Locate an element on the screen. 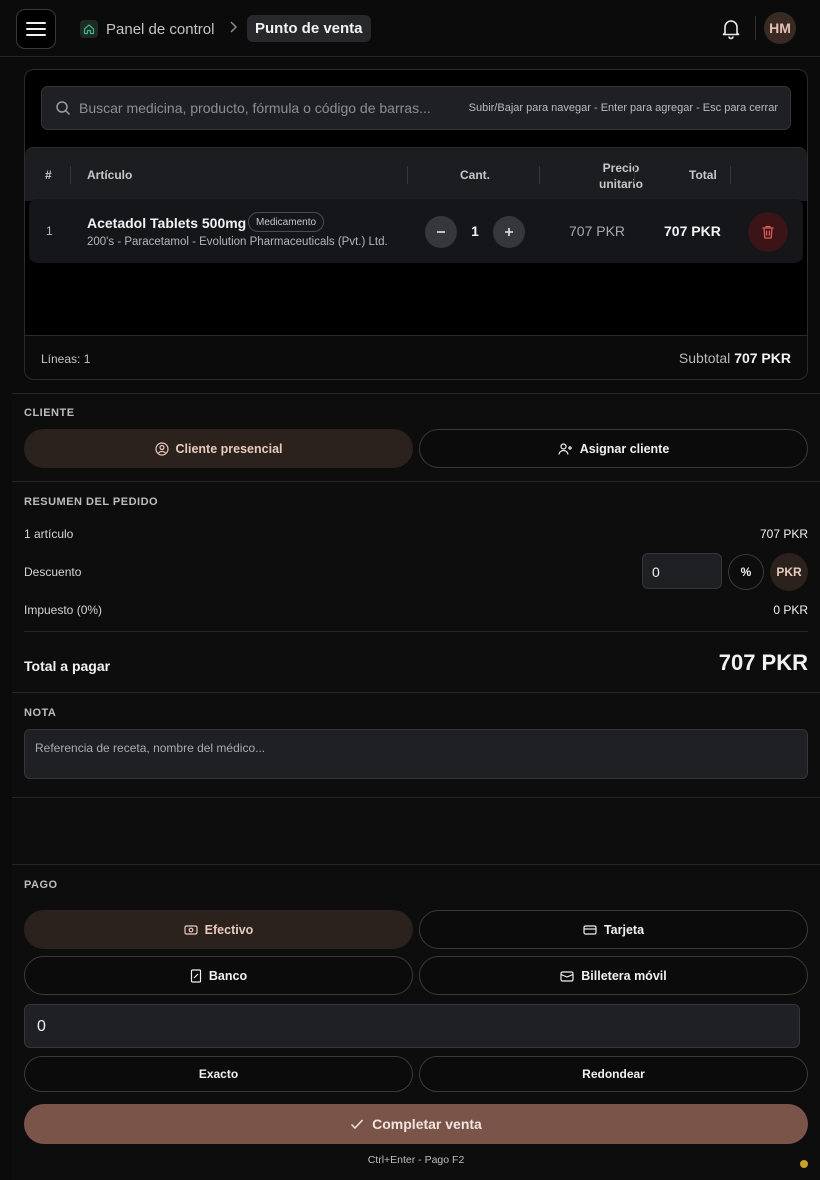 The width and height of the screenshot is (820, 1180). product-name: Acetadol Tablets 500mg is located at coordinates (167, 223).